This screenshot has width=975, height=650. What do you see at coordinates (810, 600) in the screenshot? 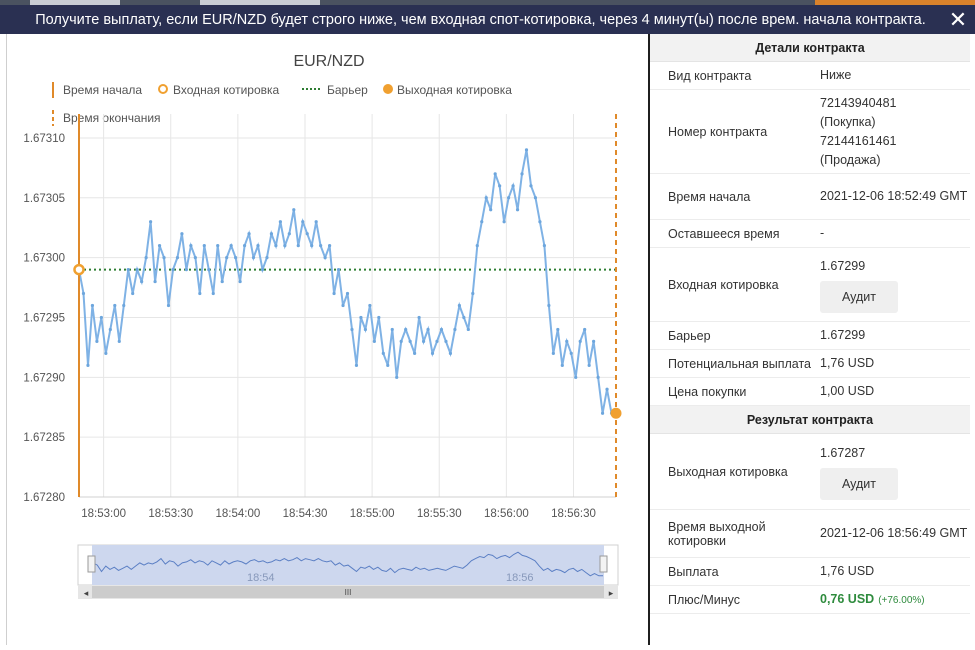
I see `row-profit-loss: Плюс/Минус 0,76 USD (+76.00%)` at bounding box center [810, 600].